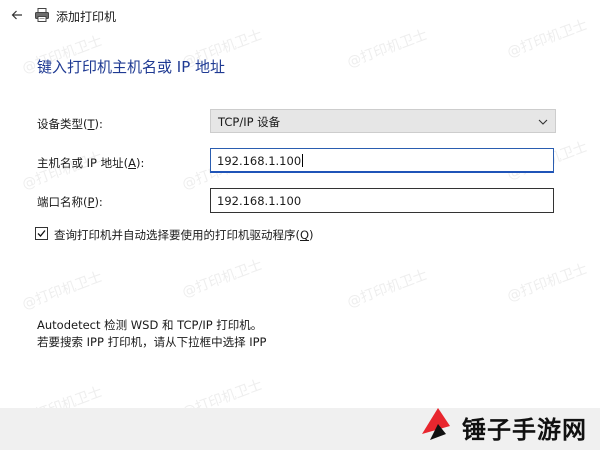 The width and height of the screenshot is (600, 450). Describe the element at coordinates (382, 160) in the screenshot. I see `host-input: 192.168.1.100` at that location.